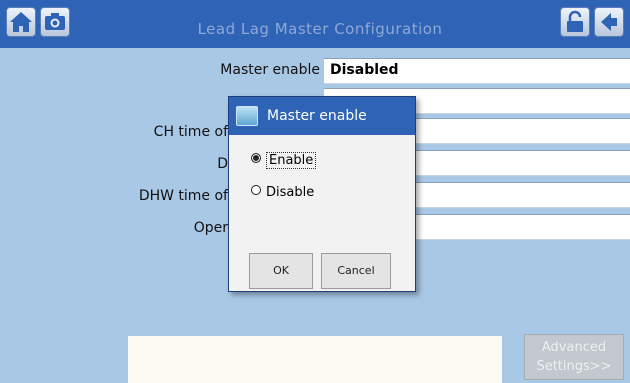 The height and width of the screenshot is (383, 630). Describe the element at coordinates (190, 132) in the screenshot. I see `ch-time-of-label: CH time of` at that location.